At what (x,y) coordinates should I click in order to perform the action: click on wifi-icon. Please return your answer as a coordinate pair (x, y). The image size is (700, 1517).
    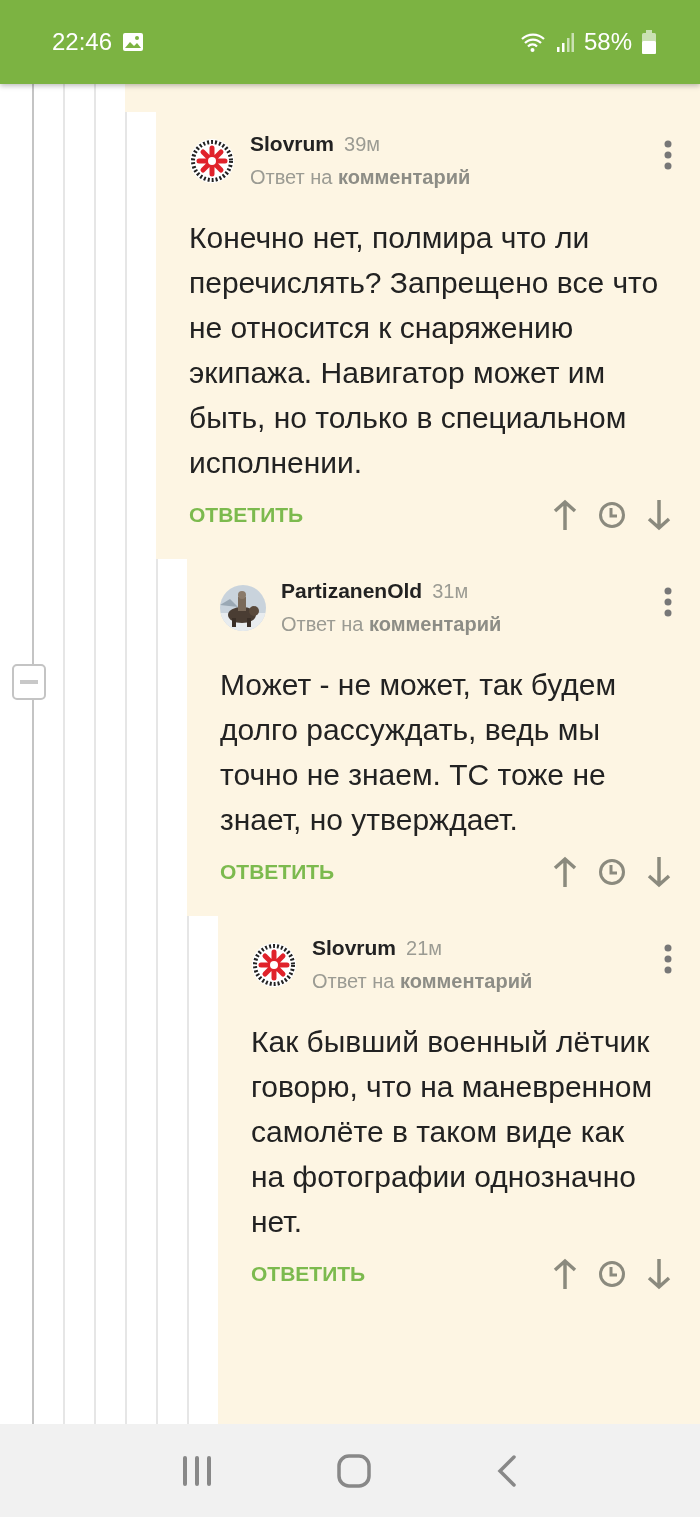
    Looking at the image, I should click on (532, 42).